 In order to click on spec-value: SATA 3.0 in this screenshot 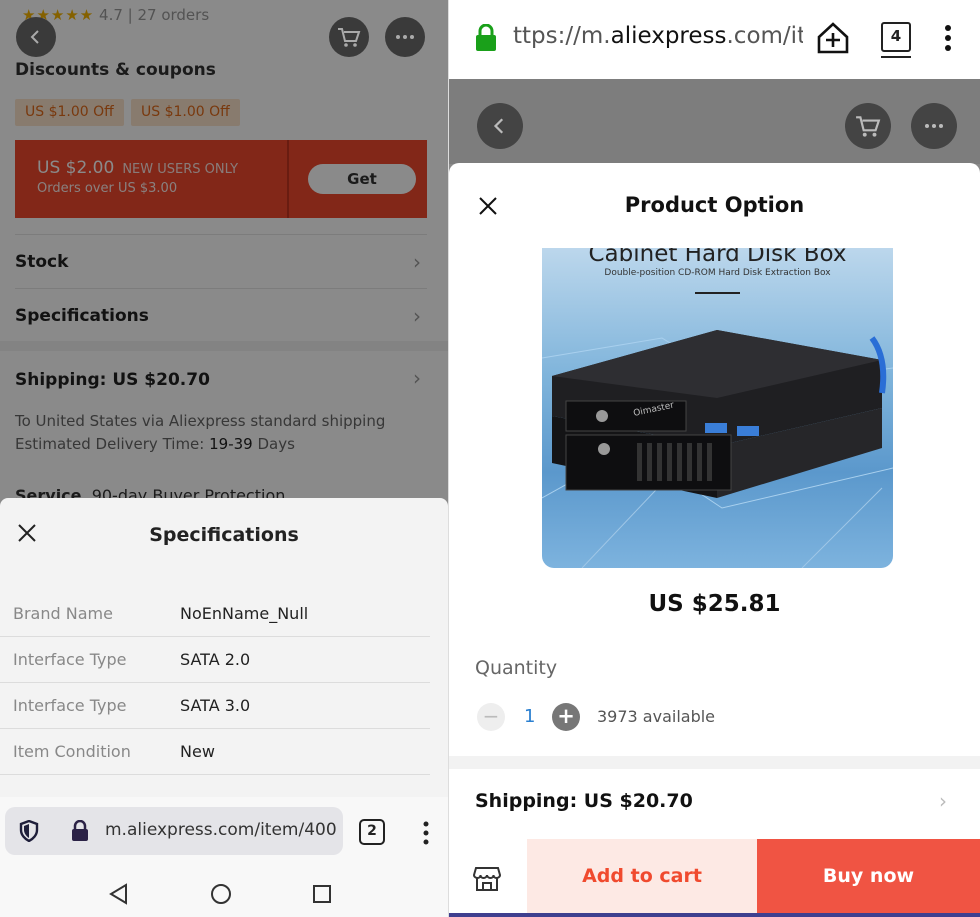, I will do `click(215, 705)`.